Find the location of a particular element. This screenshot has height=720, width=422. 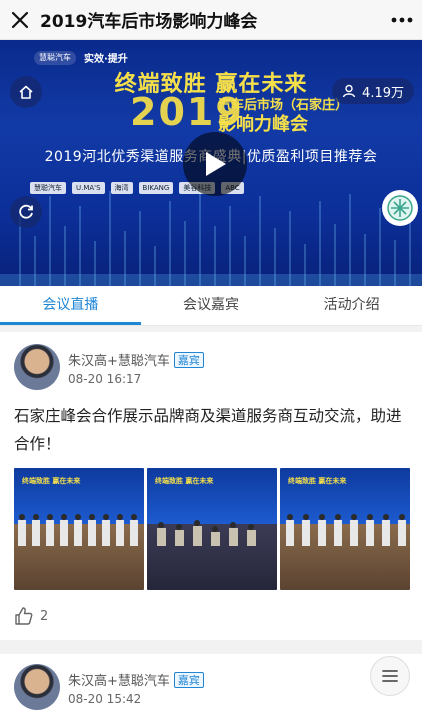

person-icon is located at coordinates (349, 91).